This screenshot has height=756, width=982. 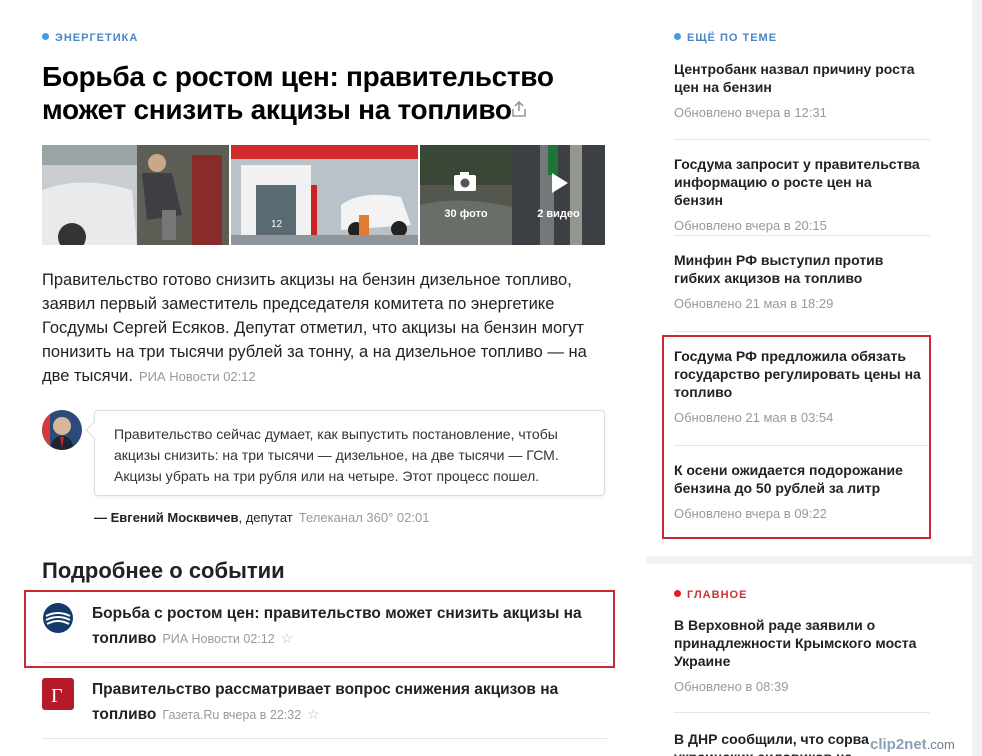 What do you see at coordinates (90, 38) in the screenshot?
I see `article-rubric: ЭНЕРГЕТИКА` at bounding box center [90, 38].